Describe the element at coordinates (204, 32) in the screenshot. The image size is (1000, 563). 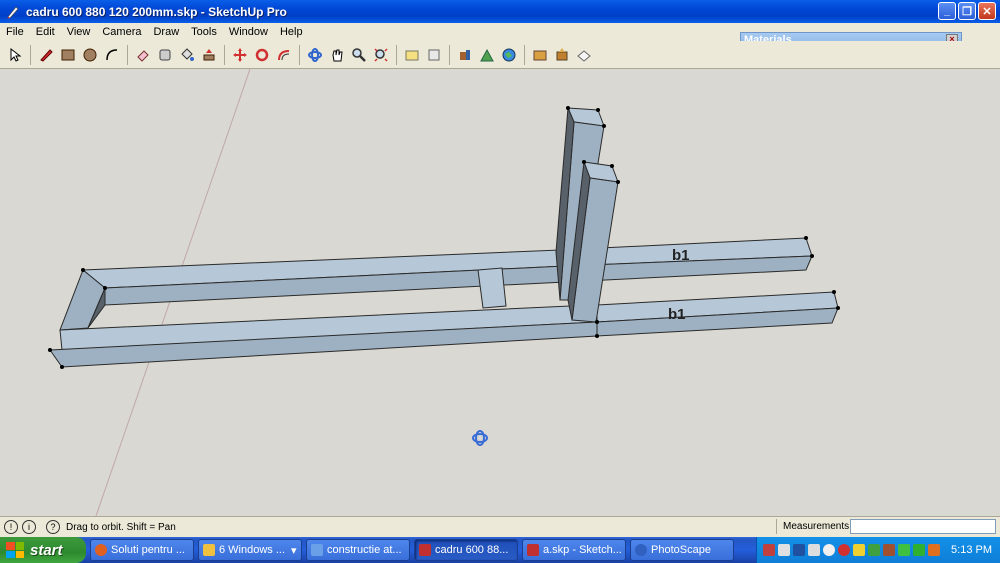
I see `menu-tools: Tools` at that location.